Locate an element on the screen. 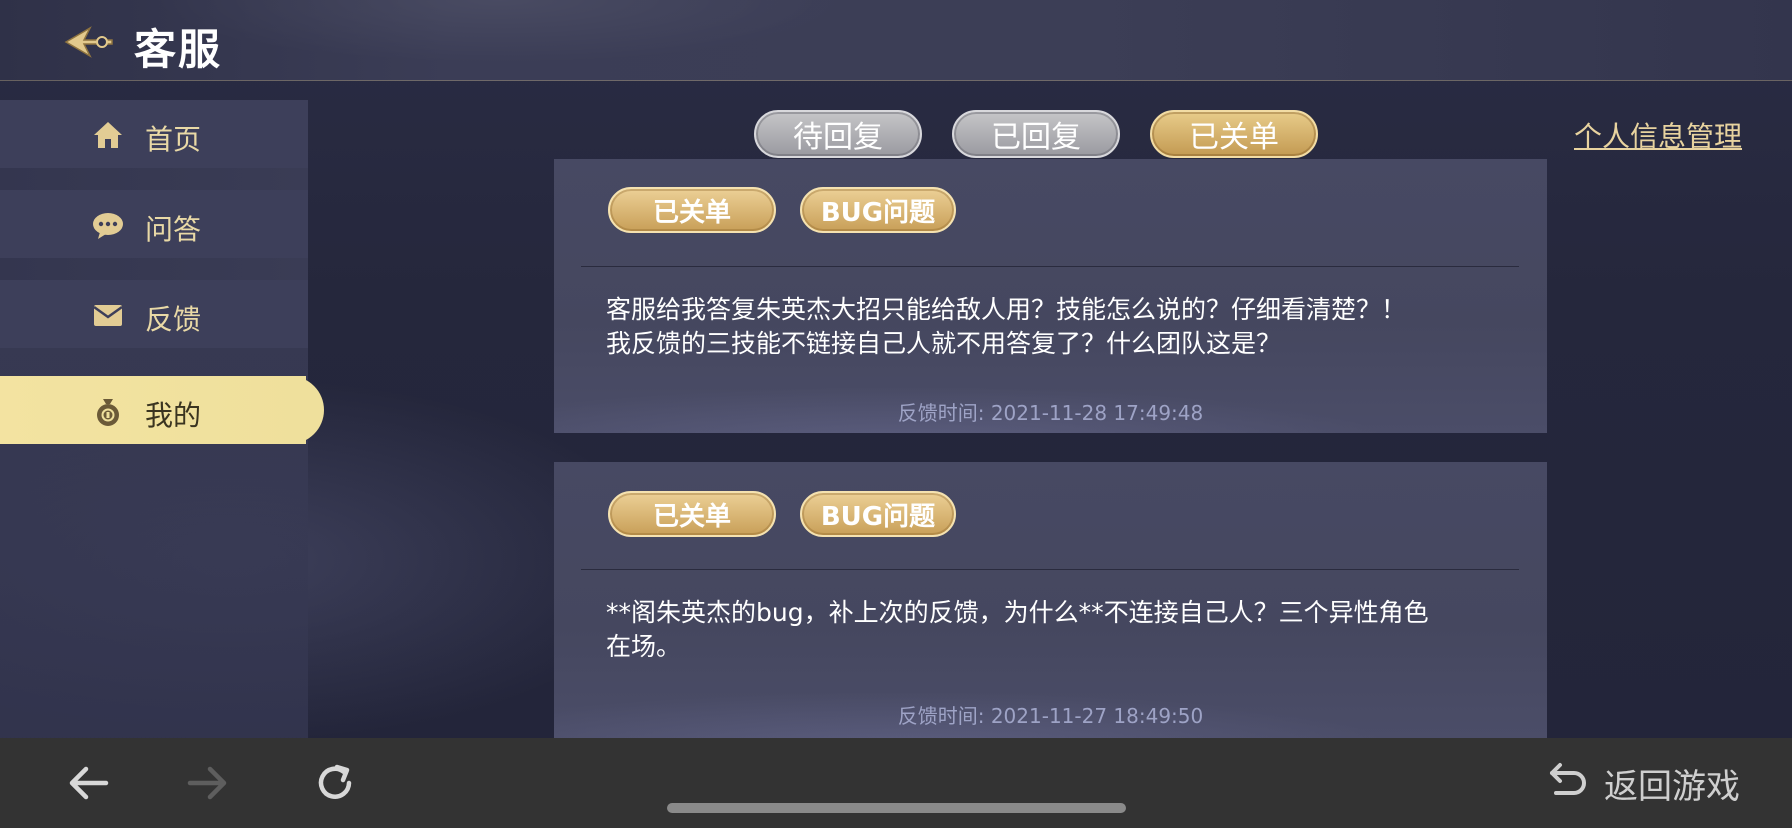 The width and height of the screenshot is (1792, 828). feedback-text-line: 客服给我答复朱英杰大招只能给敌人用？技能怎么说的？仔细看清楚？！ is located at coordinates (1006, 309).